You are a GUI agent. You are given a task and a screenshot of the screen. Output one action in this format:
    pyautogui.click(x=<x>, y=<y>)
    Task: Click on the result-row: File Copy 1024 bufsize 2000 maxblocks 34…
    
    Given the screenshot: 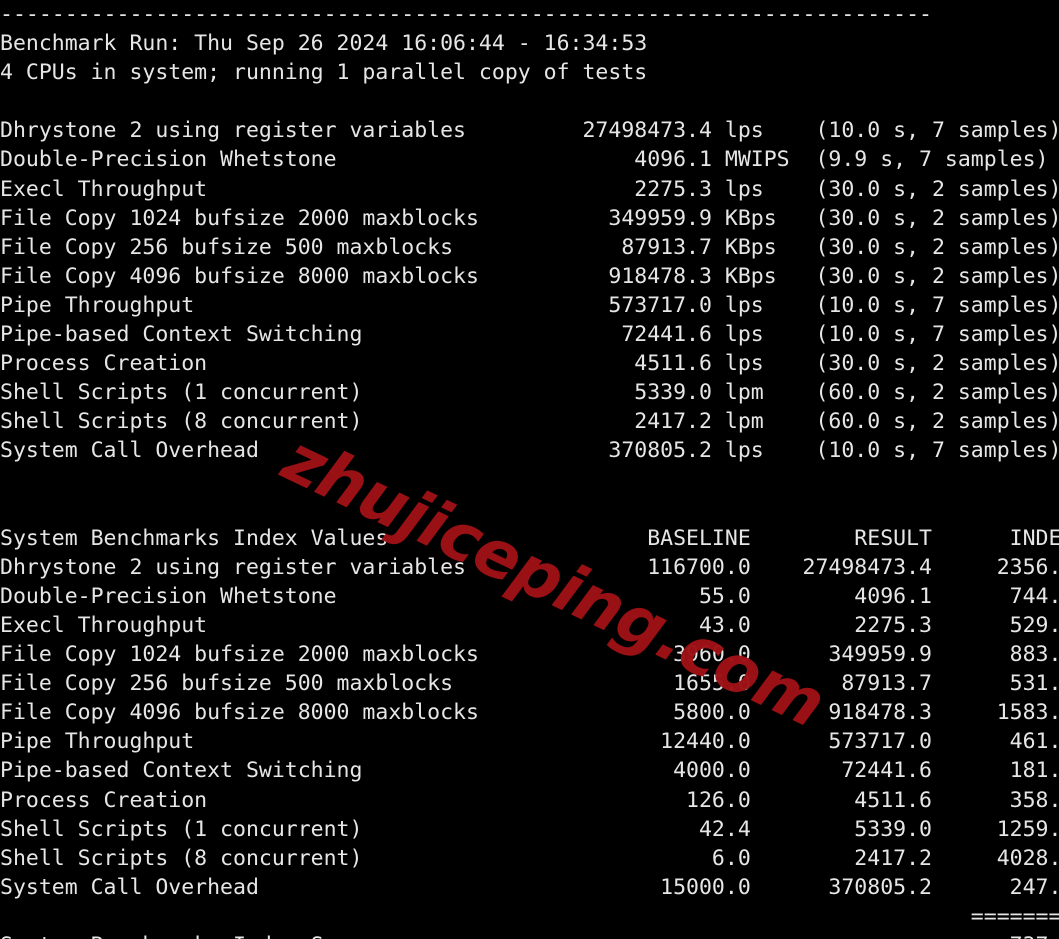 What is the action you would take?
    pyautogui.click(x=529, y=218)
    